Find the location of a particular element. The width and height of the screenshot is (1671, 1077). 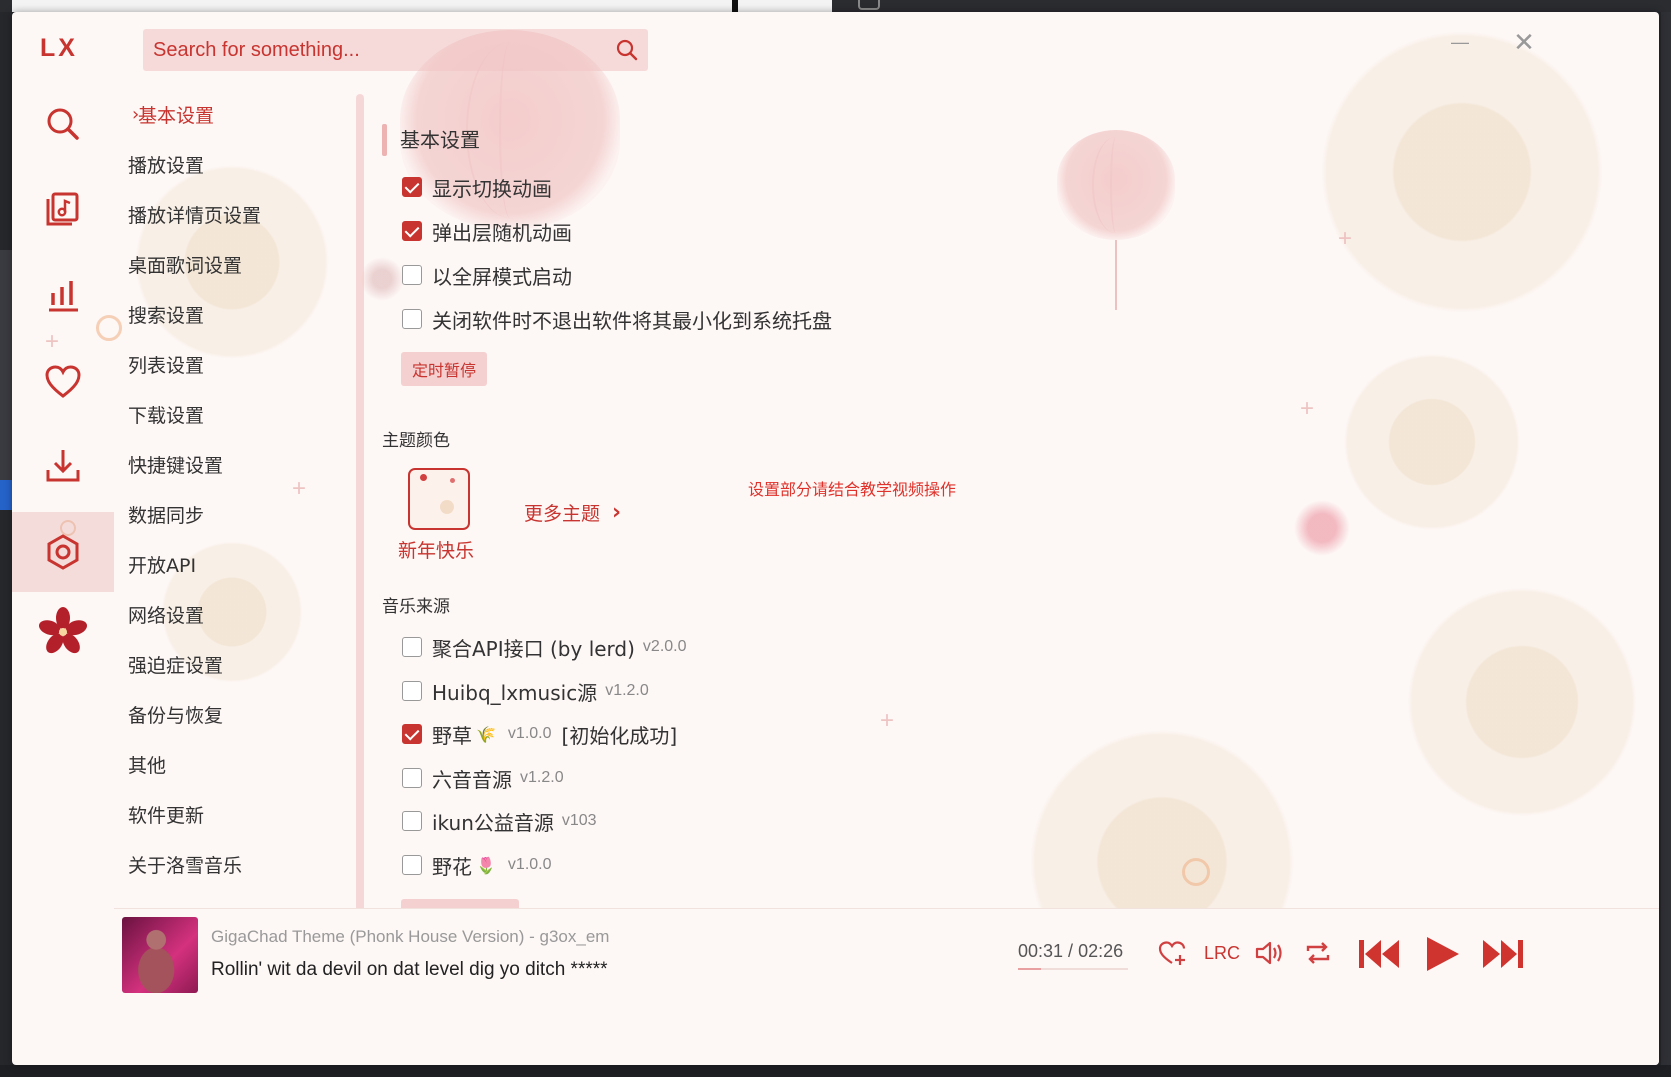

nav-item-play-detail: 播放详情页设置 is located at coordinates (194, 214).